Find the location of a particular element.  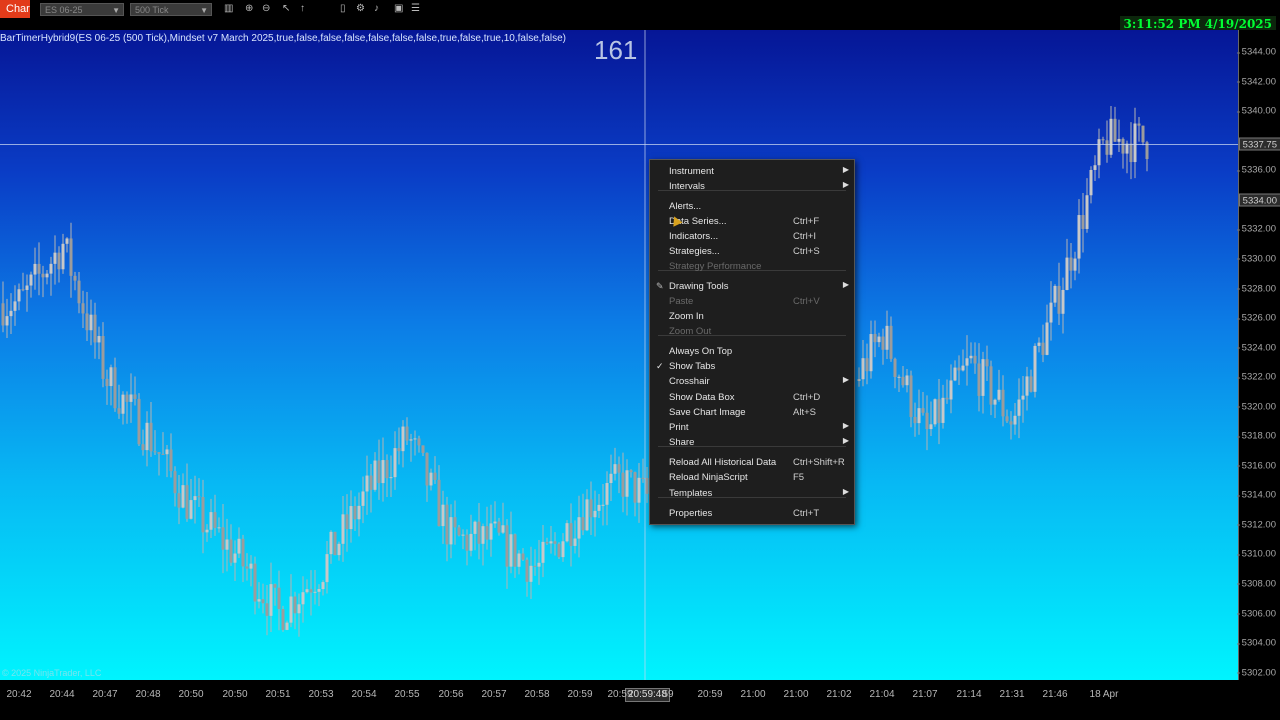

menu-item-instrument: Instrument ▶ is located at coordinates (752, 172).